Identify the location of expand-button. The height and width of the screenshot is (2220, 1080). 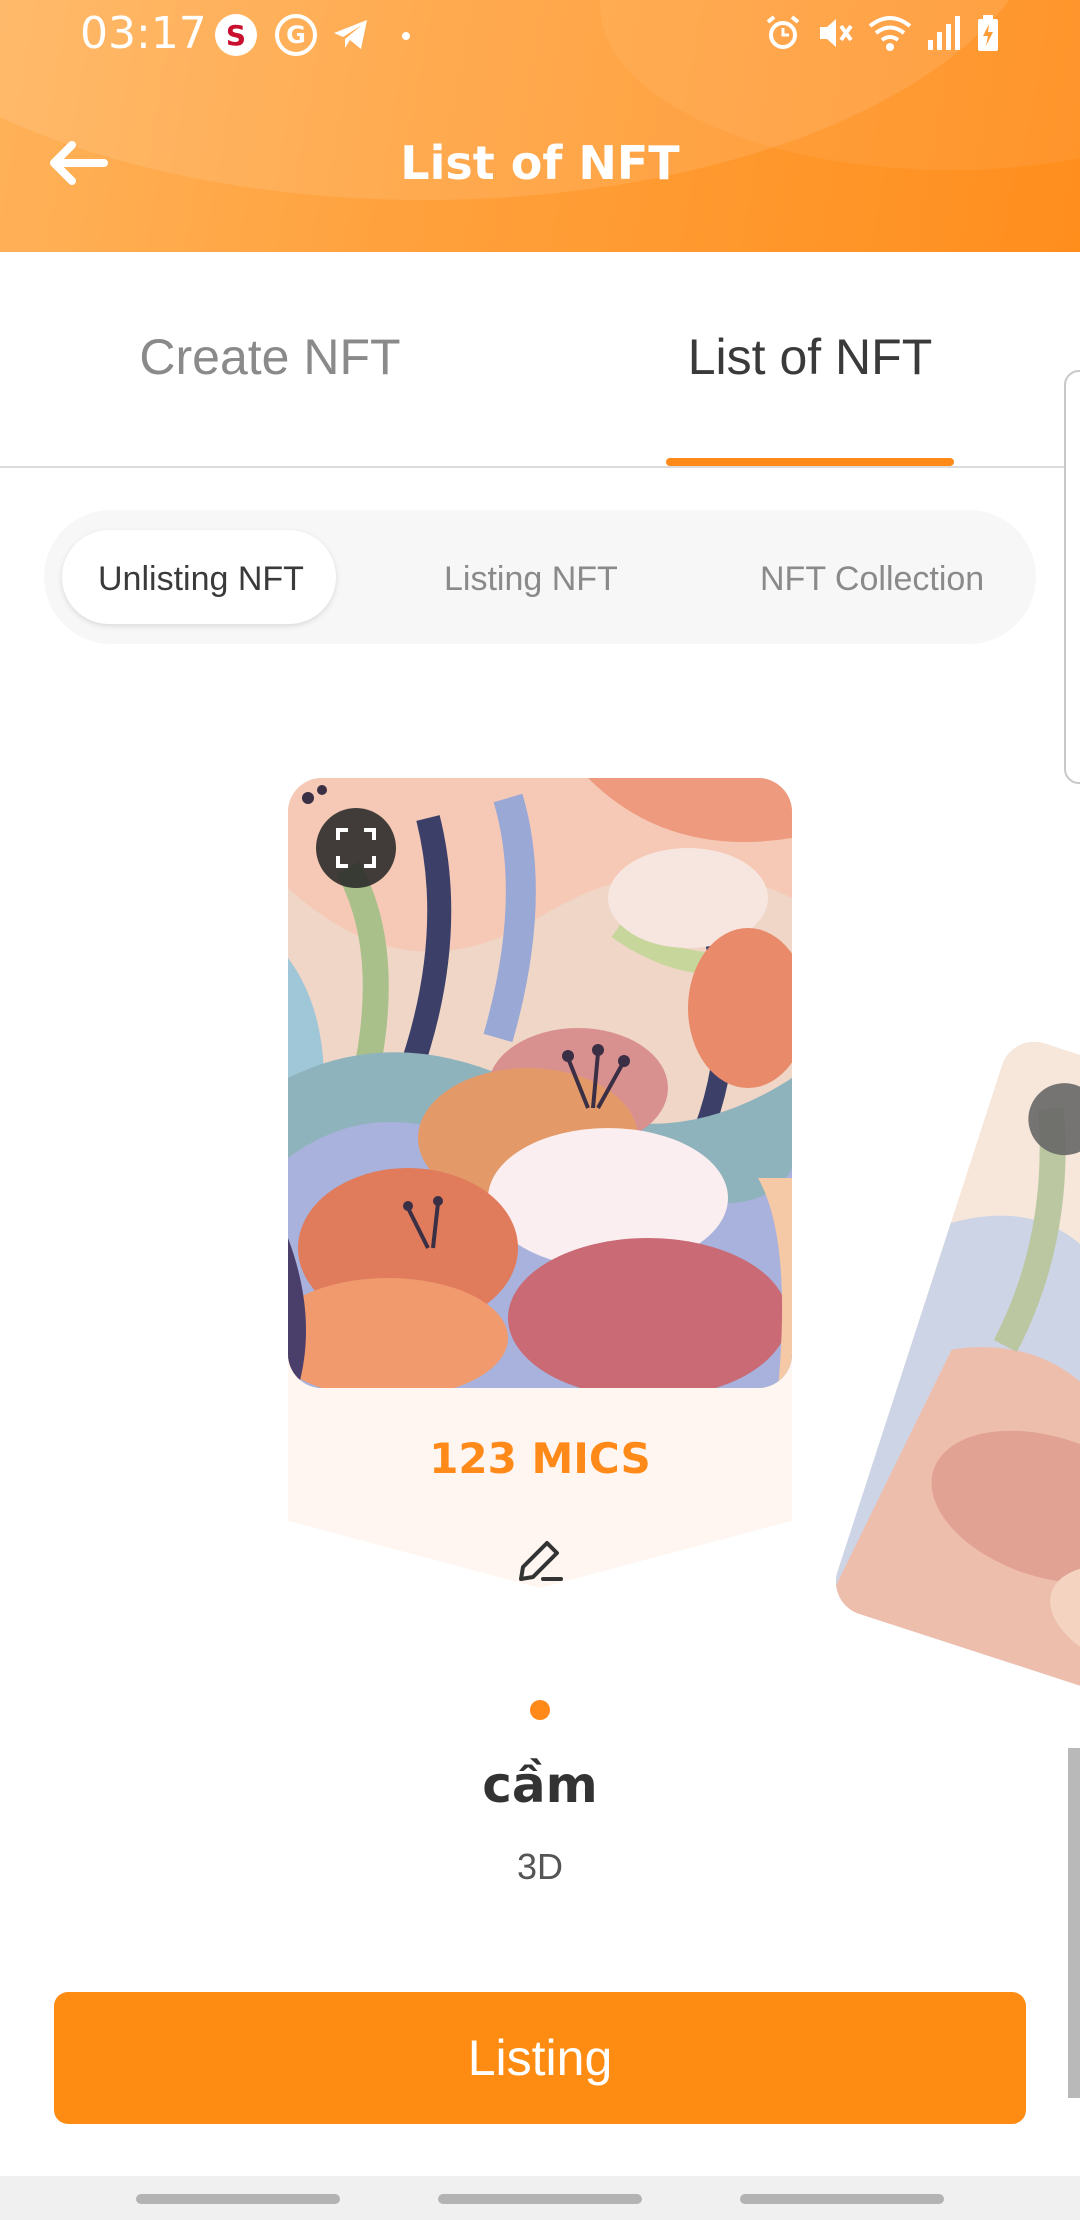
(356, 848).